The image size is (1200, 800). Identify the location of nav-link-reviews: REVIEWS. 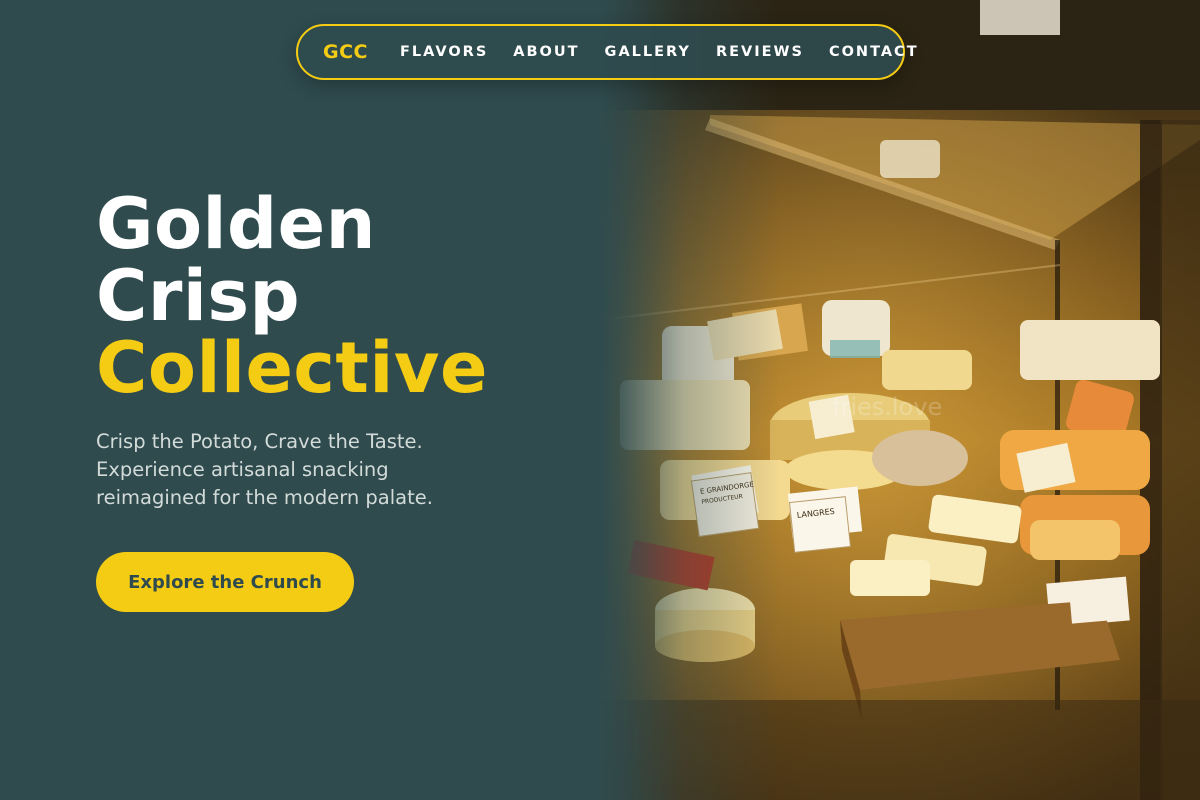
(760, 52).